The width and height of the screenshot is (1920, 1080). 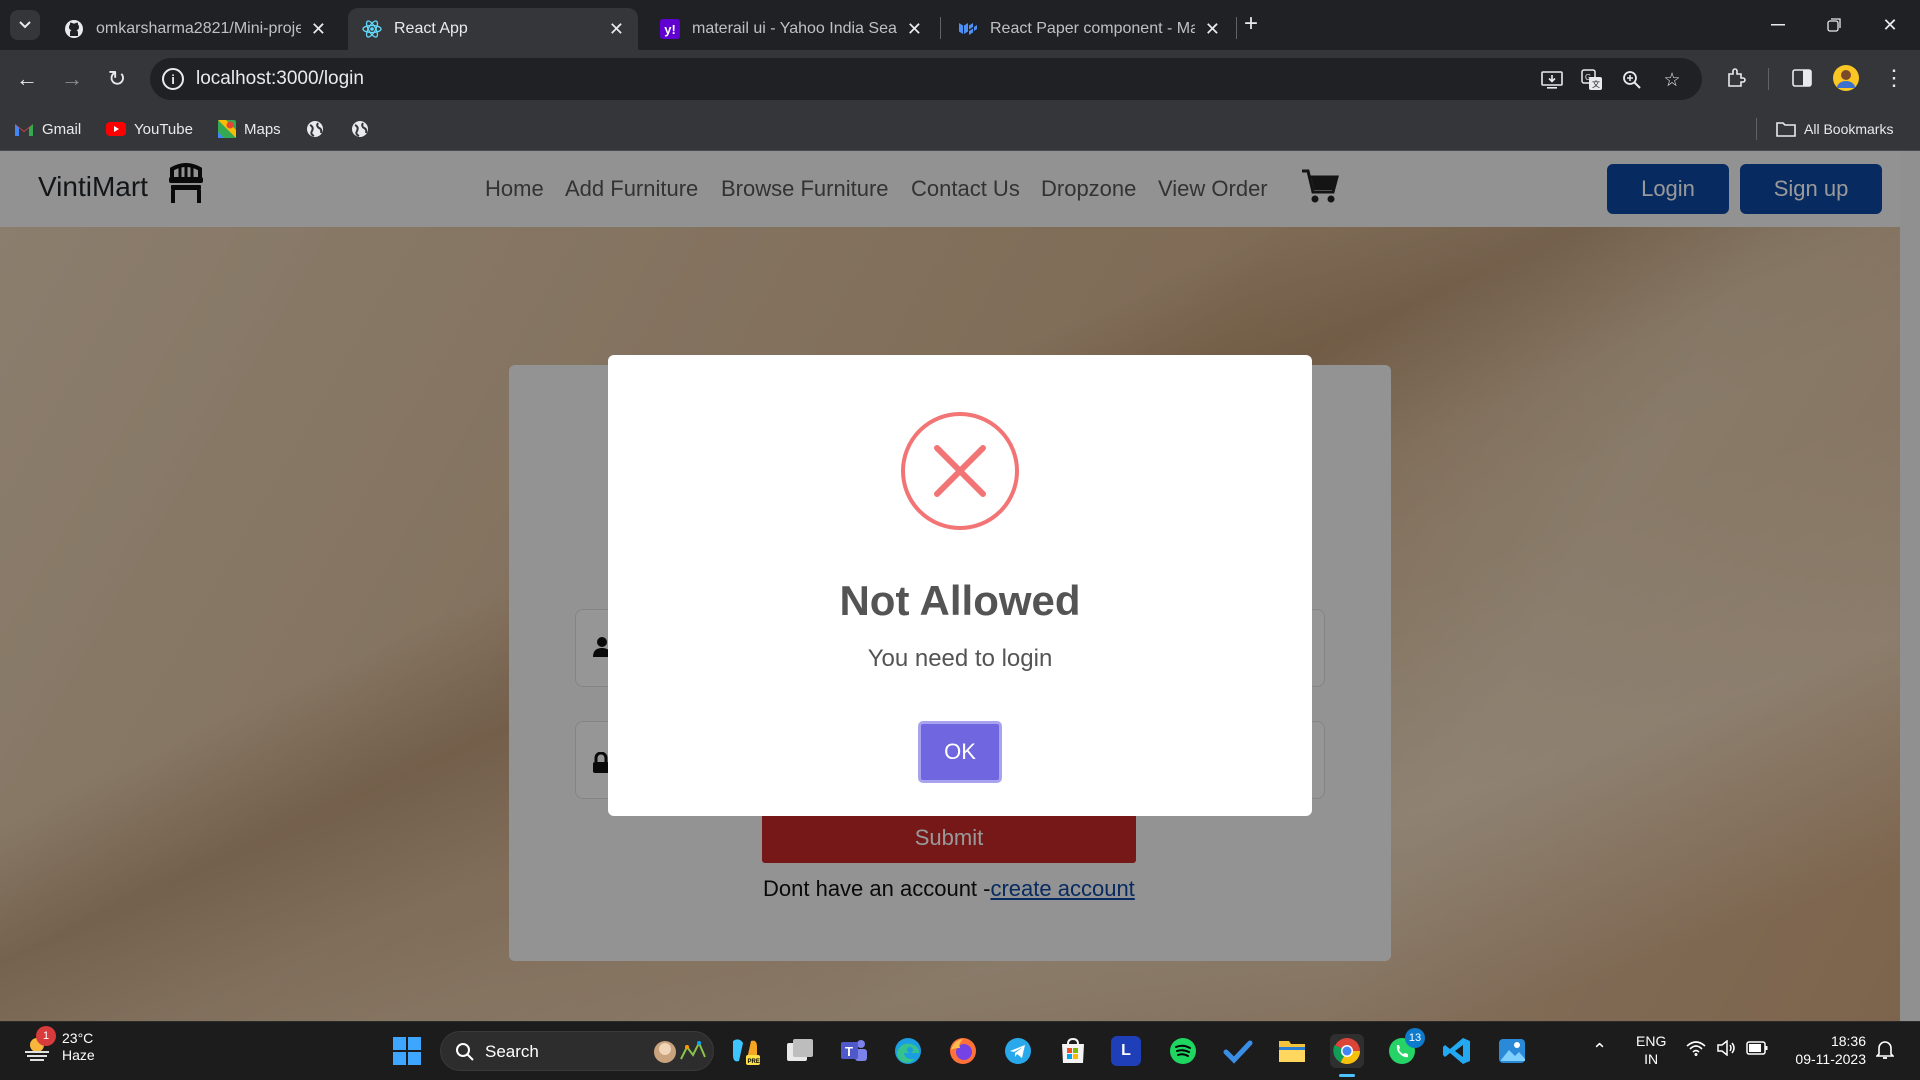 What do you see at coordinates (1238, 1051) in the screenshot?
I see `todo-icon` at bounding box center [1238, 1051].